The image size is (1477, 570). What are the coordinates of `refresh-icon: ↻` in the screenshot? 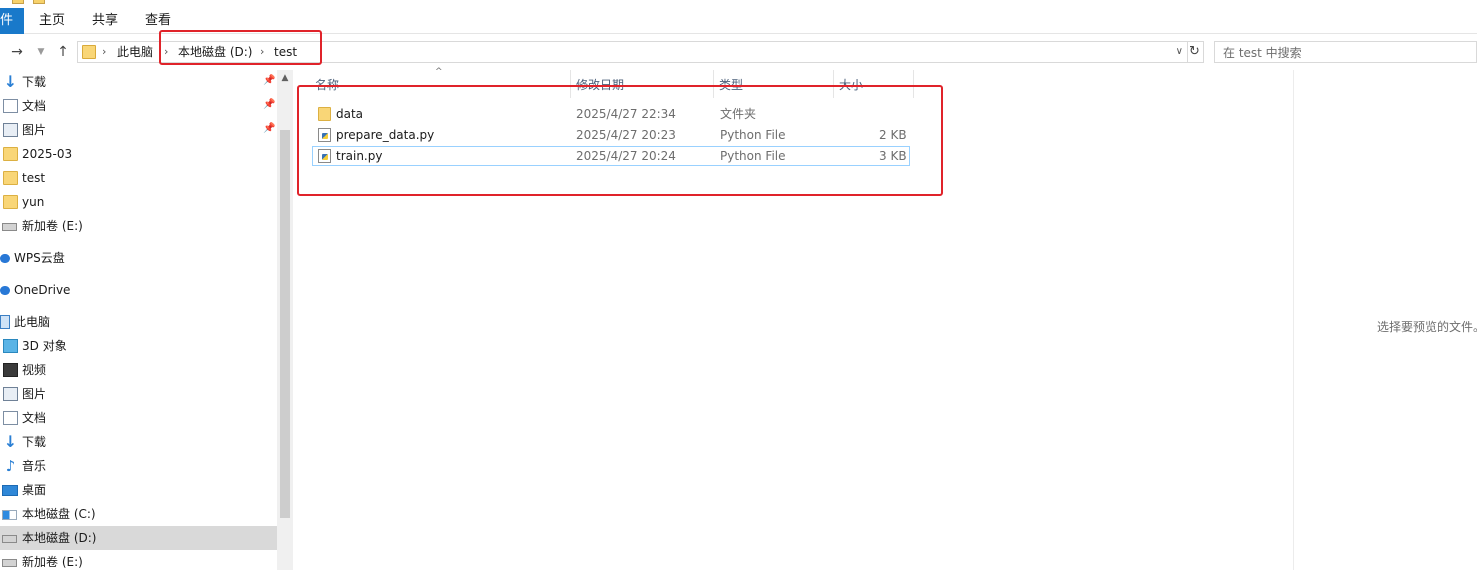 It's located at (1195, 52).